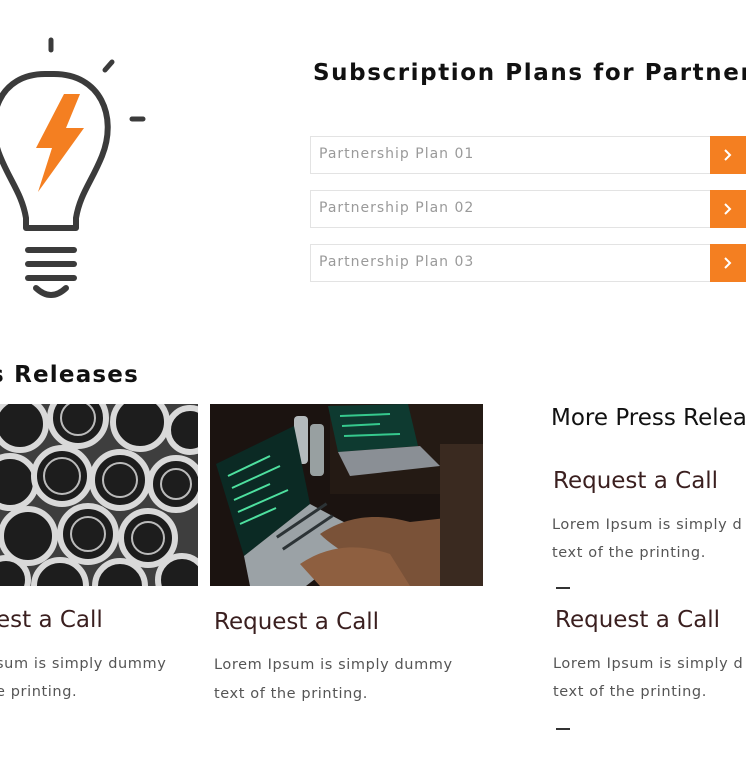 Image resolution: width=746 pixels, height=770 pixels. What do you see at coordinates (60, 143) in the screenshot?
I see `lightning-bolt-icon` at bounding box center [60, 143].